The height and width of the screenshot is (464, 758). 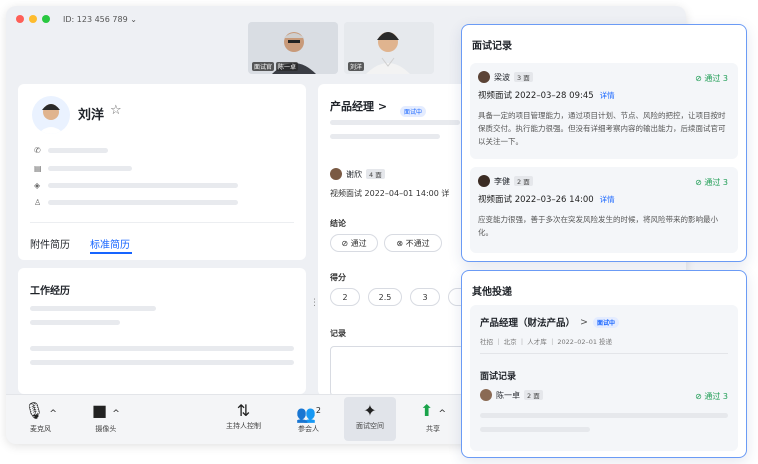 What do you see at coordinates (51, 115) in the screenshot?
I see `candidate-avatar` at bounding box center [51, 115].